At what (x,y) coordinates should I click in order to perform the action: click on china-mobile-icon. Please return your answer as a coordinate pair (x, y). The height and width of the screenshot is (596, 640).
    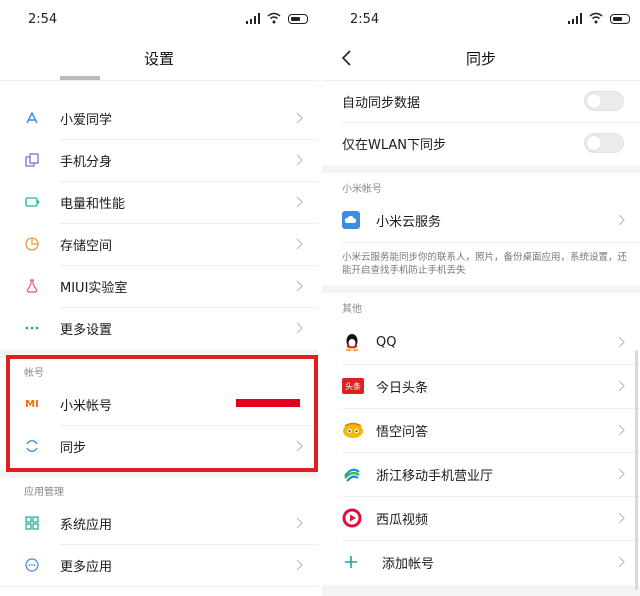
    Looking at the image, I should click on (352, 475).